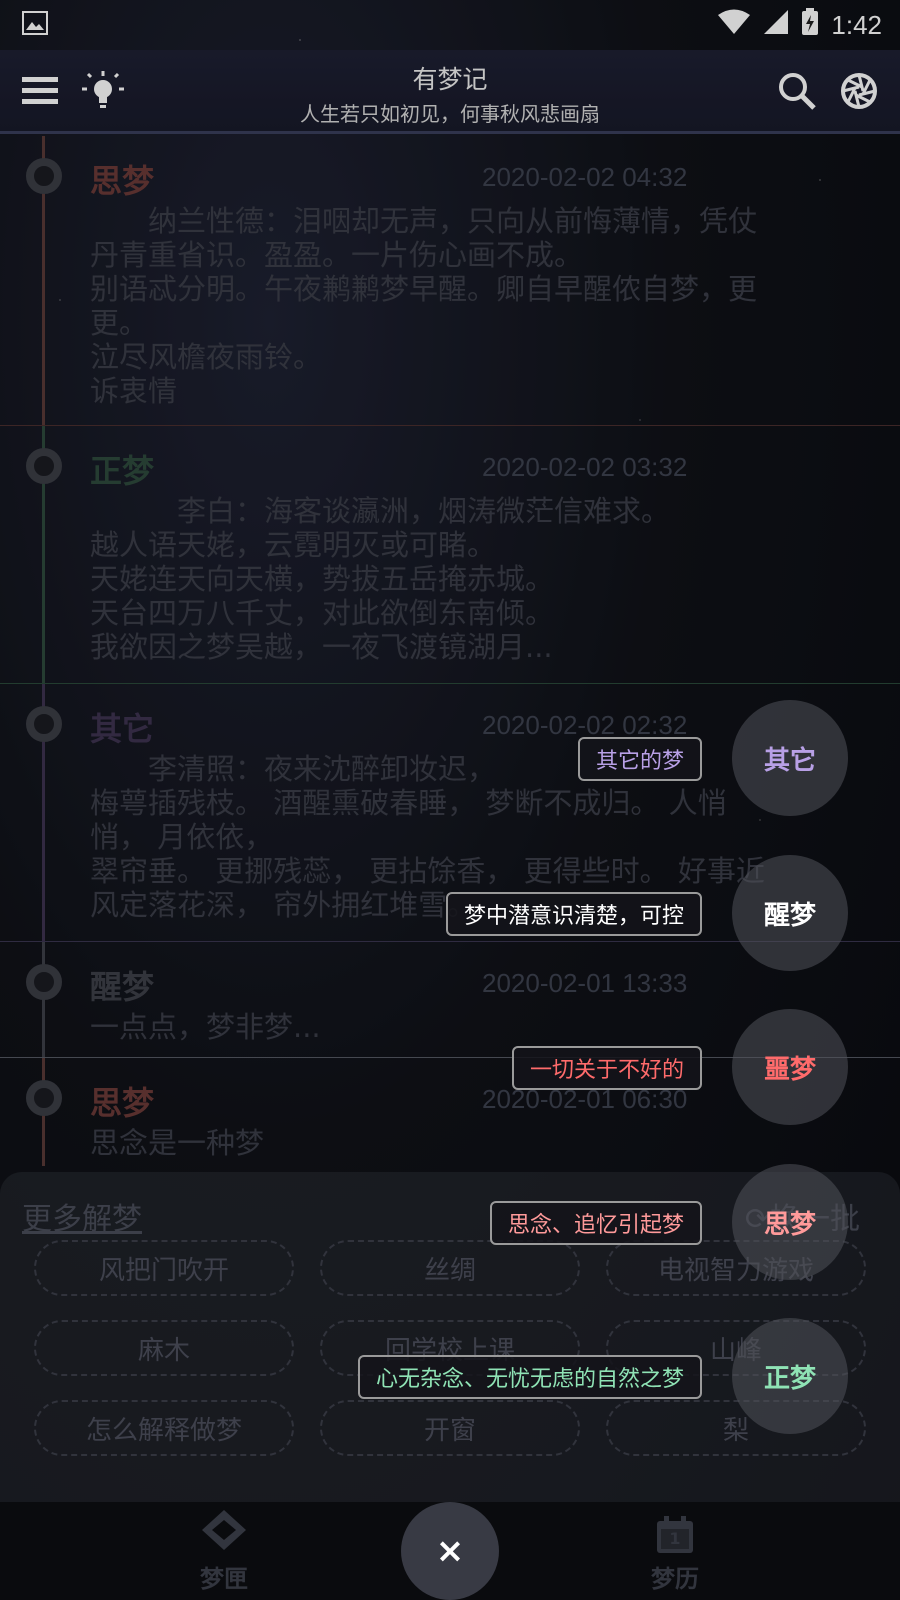 This screenshot has width=900, height=1600. What do you see at coordinates (164, 1268) in the screenshot?
I see `suggestion-chip: 风把门吹开` at bounding box center [164, 1268].